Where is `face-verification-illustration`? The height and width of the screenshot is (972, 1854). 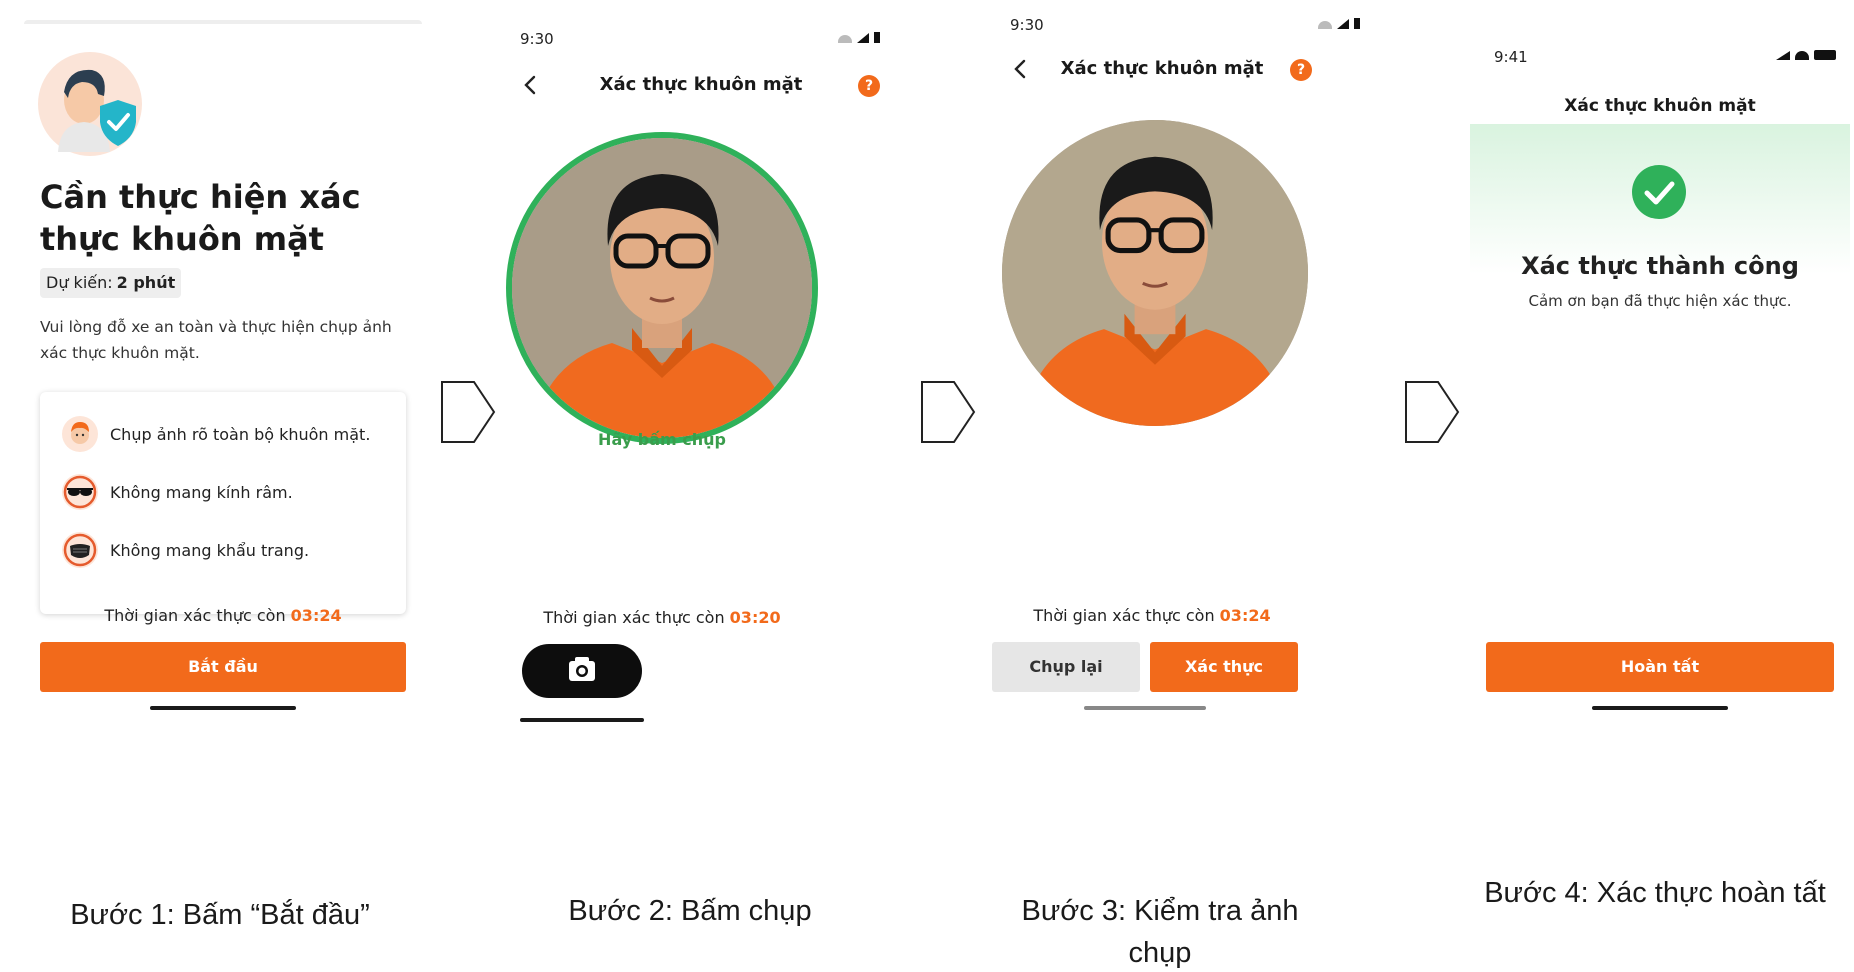 face-verification-illustration is located at coordinates (90, 104).